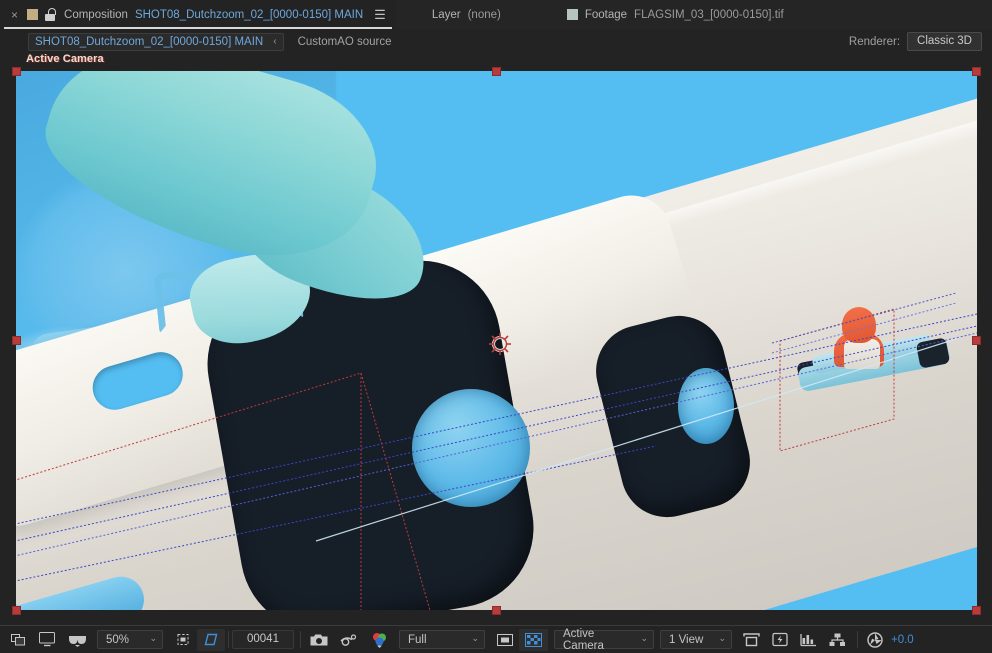 Image resolution: width=992 pixels, height=653 pixels. I want to click on renderer-button: Classic 3D, so click(944, 41).